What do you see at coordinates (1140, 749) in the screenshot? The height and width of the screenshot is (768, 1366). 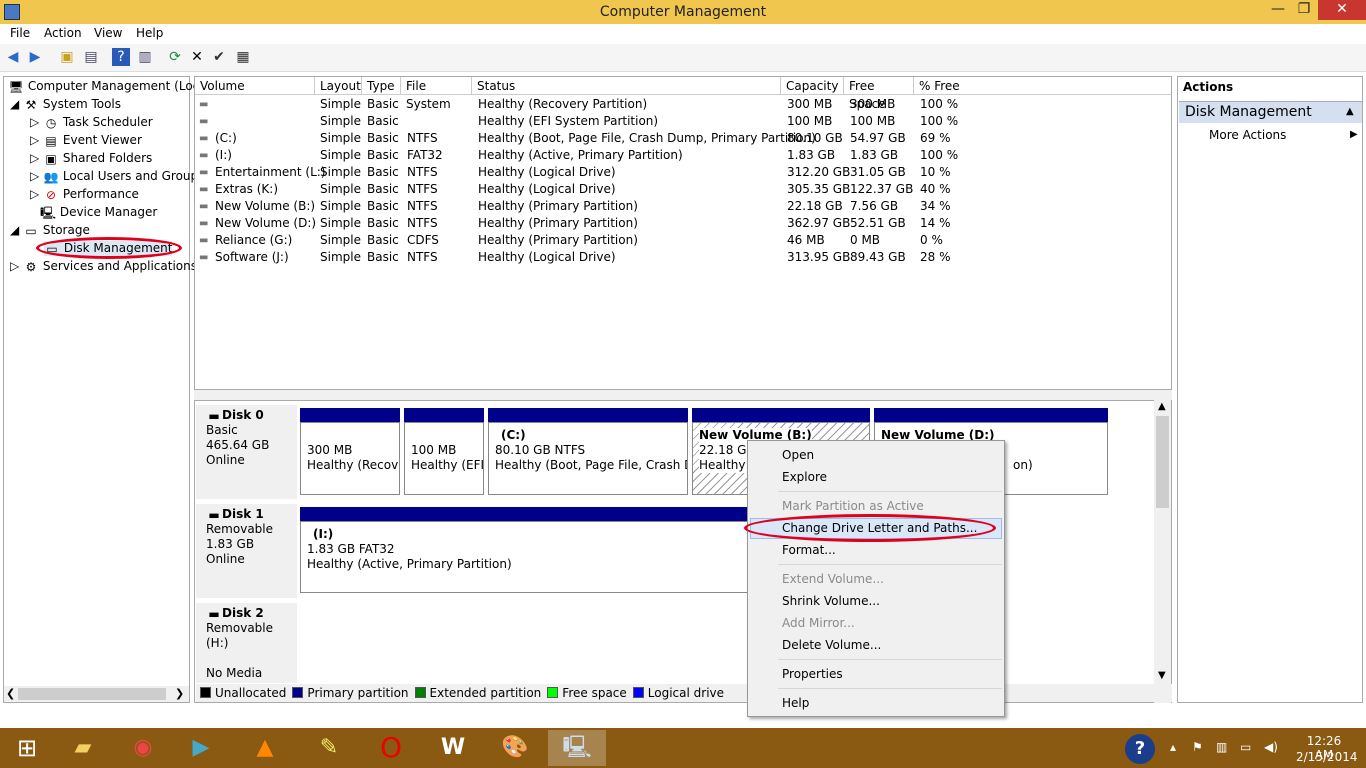 I see `help-tray-icon: ?` at bounding box center [1140, 749].